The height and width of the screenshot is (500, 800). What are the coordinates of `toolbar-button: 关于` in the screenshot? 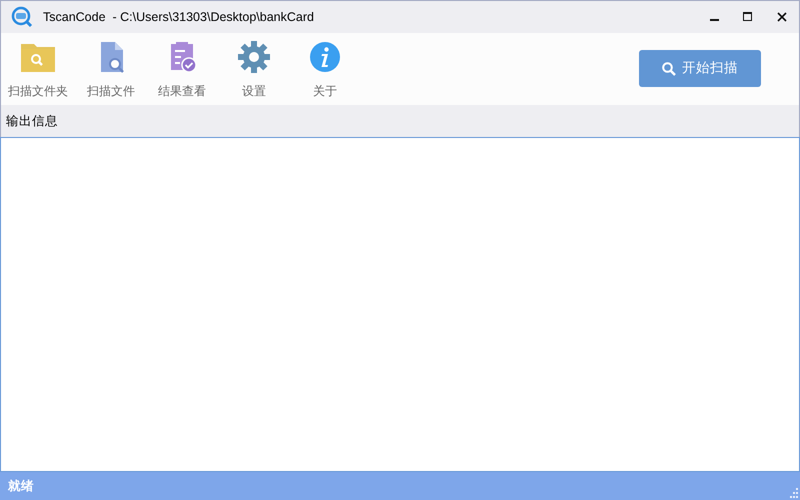 It's located at (325, 68).